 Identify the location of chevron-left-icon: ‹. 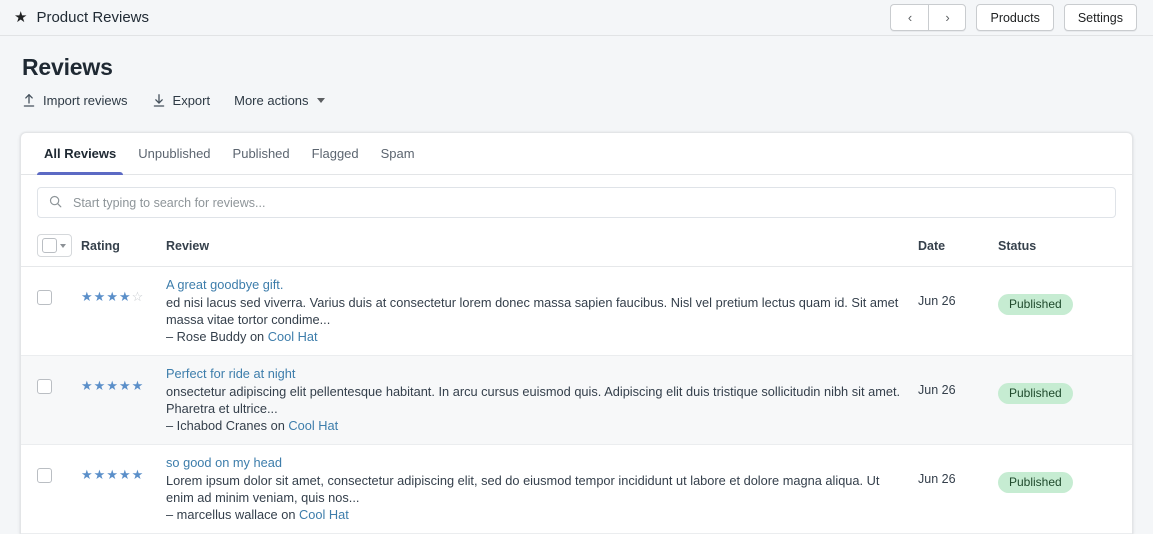
(910, 17).